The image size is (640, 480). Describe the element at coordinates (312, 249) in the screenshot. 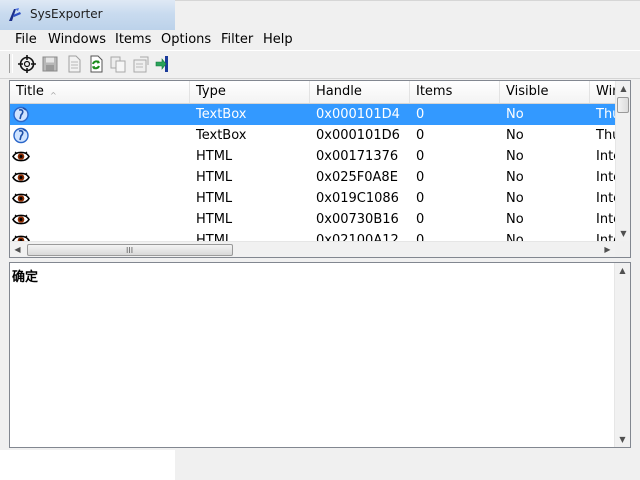

I see `list-horizontal-scrollbar: ◀ III ▶` at that location.